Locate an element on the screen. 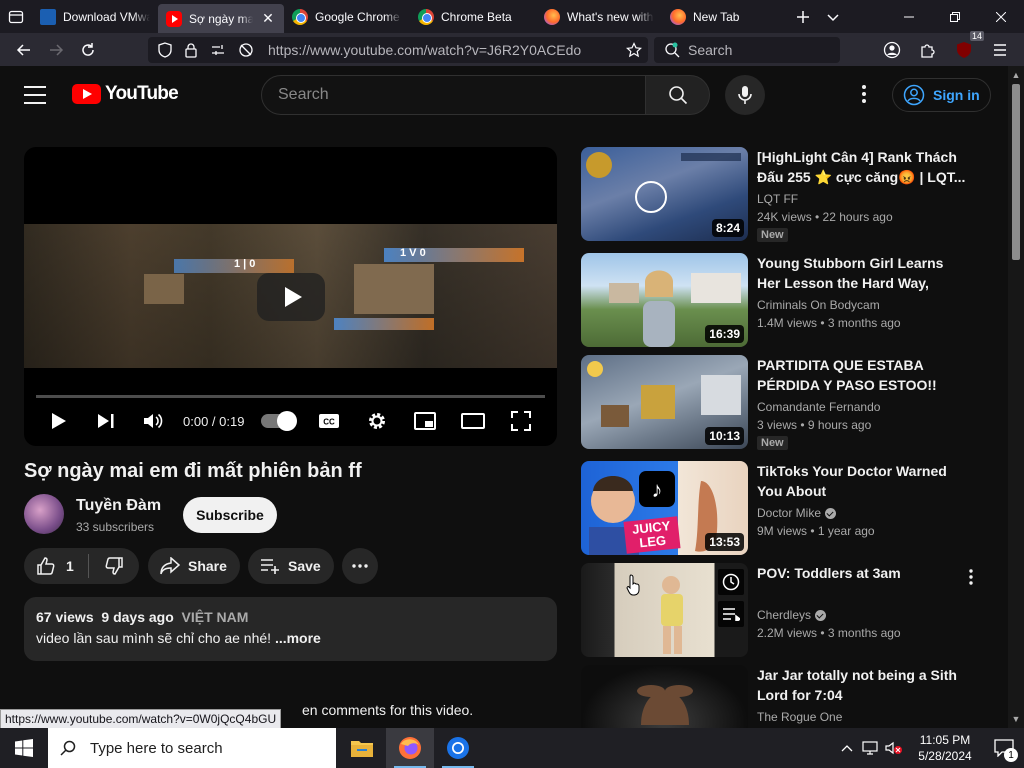  watch-later-button is located at coordinates (731, 582).